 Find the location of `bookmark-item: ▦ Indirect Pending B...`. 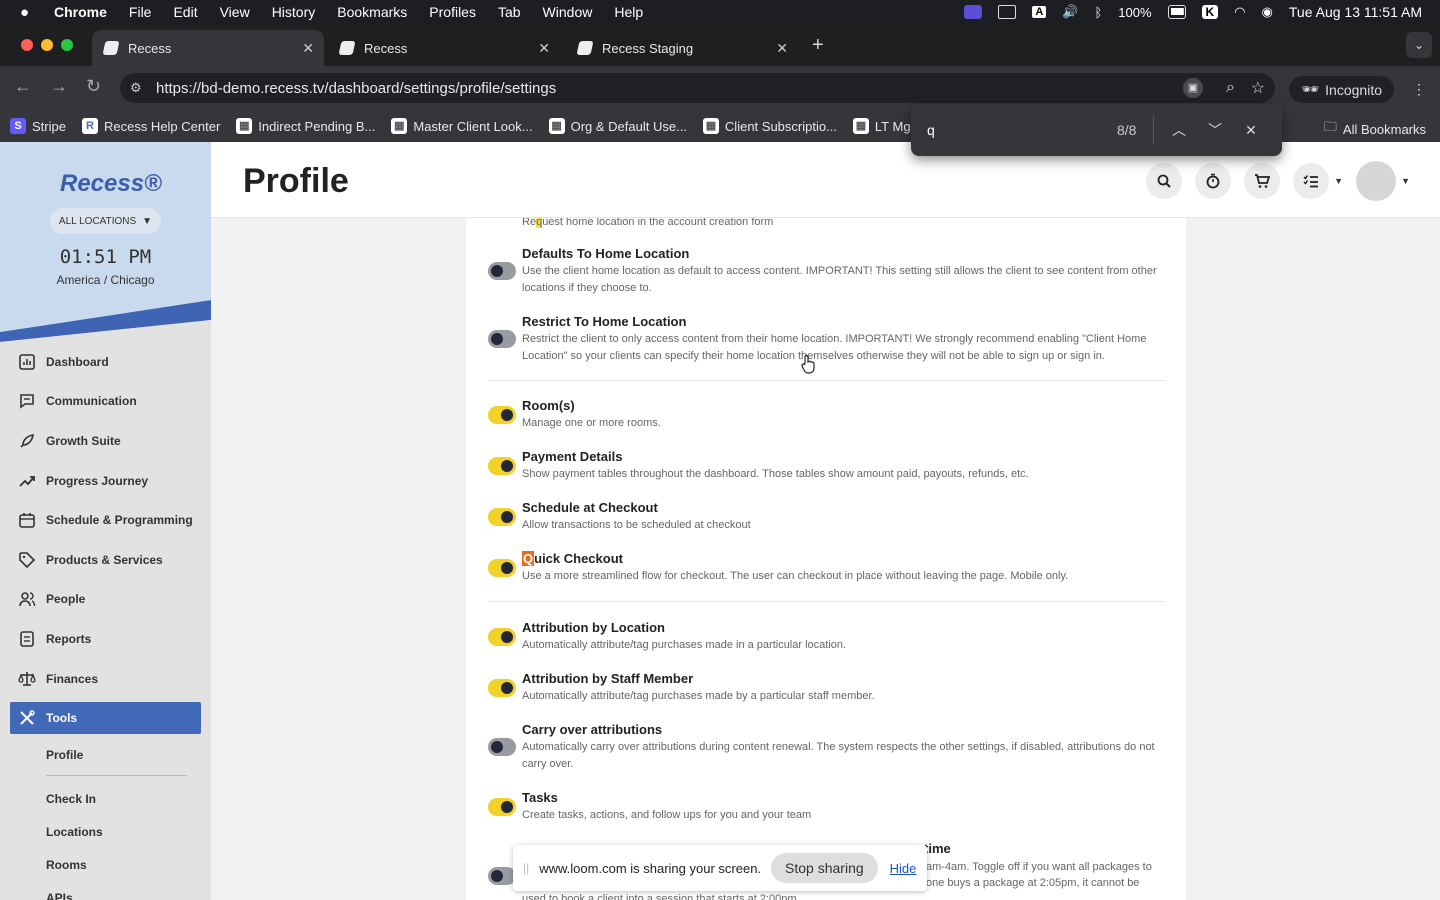

bookmark-item: ▦ Indirect Pending B... is located at coordinates (305, 126).